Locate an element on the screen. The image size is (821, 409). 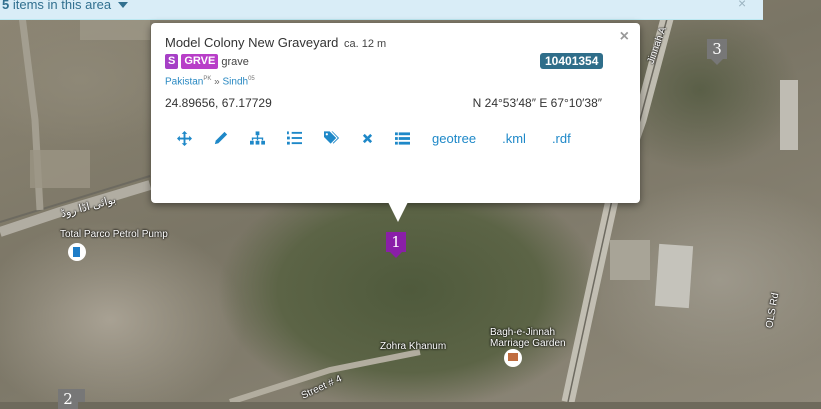
feature-class-badge: S is located at coordinates (172, 61).